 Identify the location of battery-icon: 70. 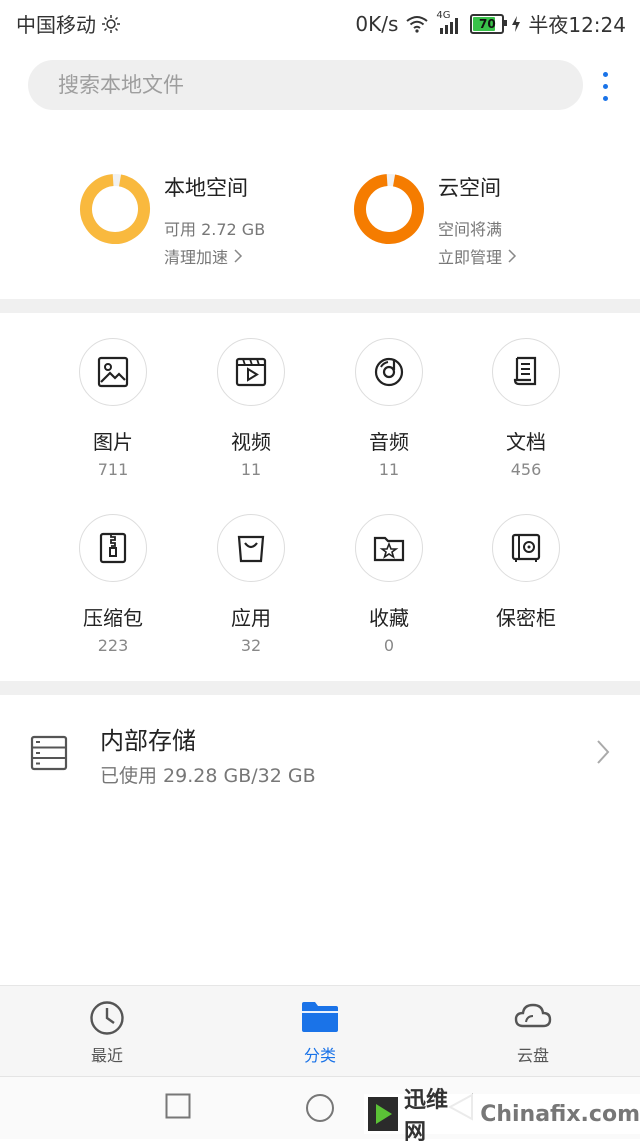
(489, 23).